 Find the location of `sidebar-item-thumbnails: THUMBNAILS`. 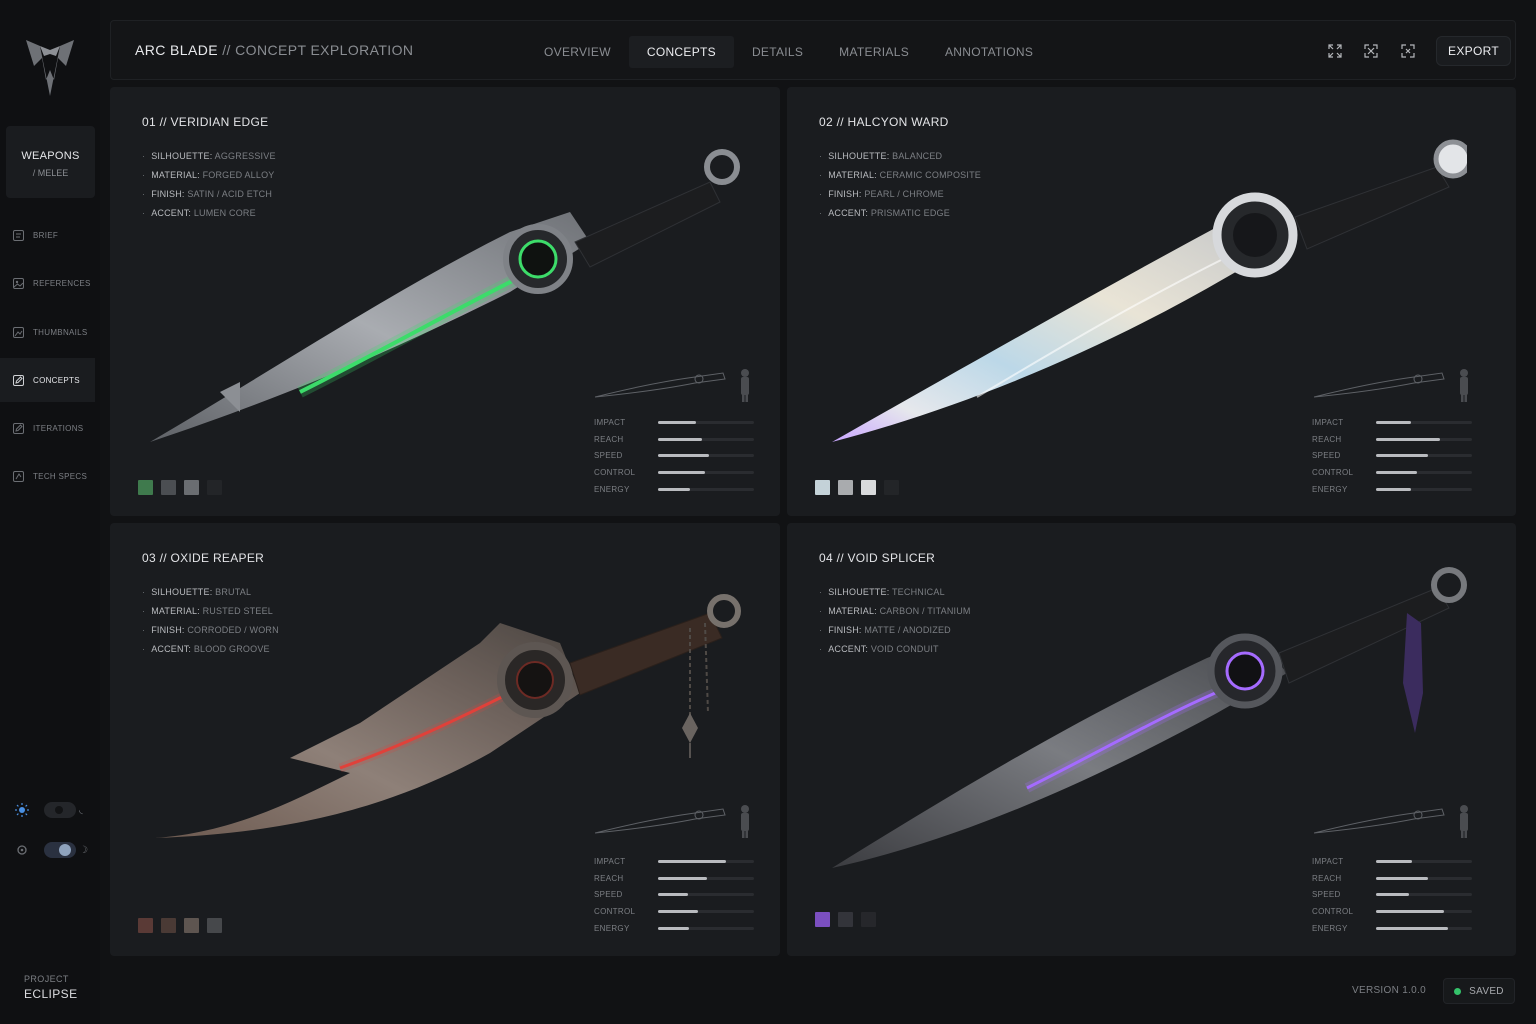

sidebar-item-thumbnails: THUMBNAILS is located at coordinates (47, 332).